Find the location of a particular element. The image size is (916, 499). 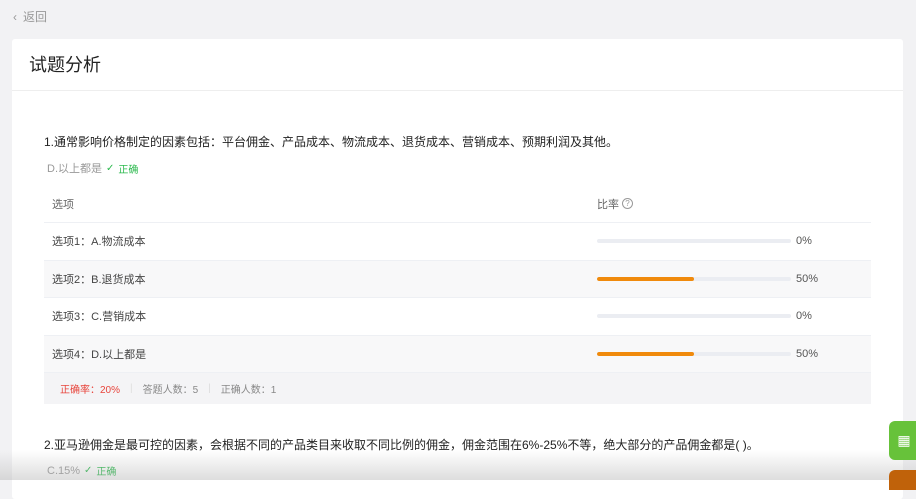

accuracy-rate: 正确率：20% is located at coordinates (90, 390).